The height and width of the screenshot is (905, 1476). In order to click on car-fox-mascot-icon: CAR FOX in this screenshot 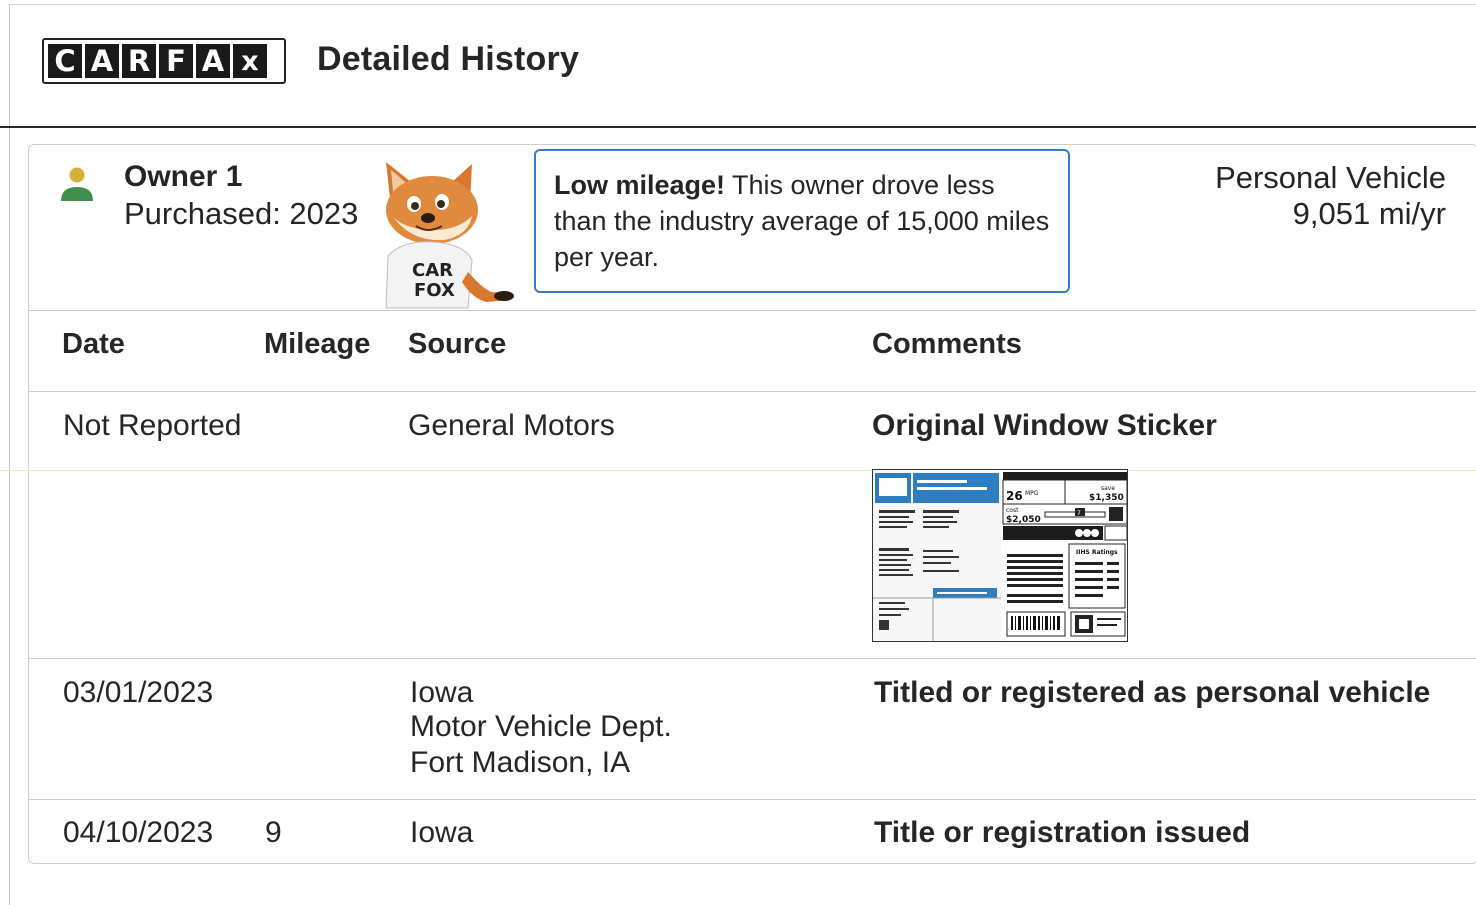, I will do `click(449, 235)`.